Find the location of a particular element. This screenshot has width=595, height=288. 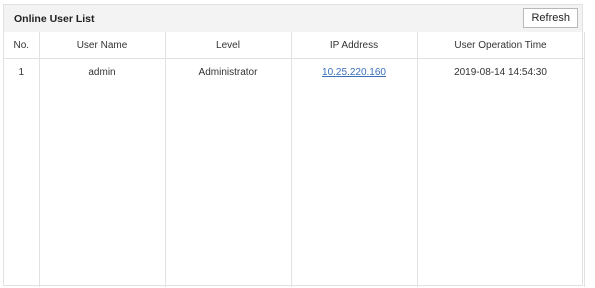

cell-level: Administrator is located at coordinates (228, 71).